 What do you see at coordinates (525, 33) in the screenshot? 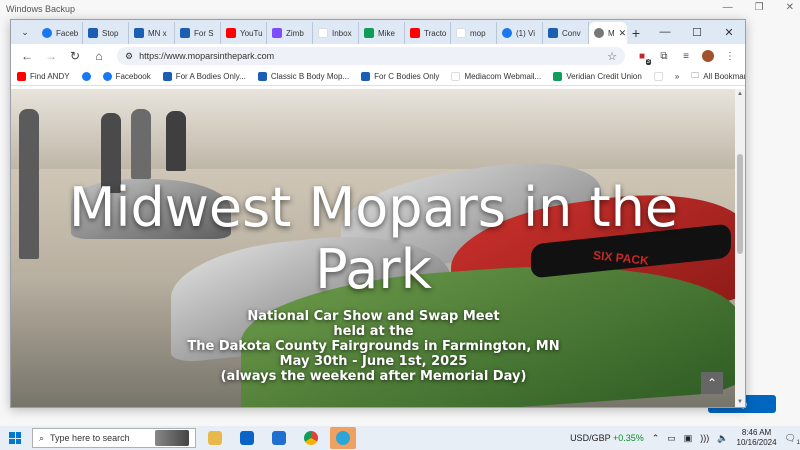
I see `tab-label: (1) Vi` at bounding box center [525, 33].